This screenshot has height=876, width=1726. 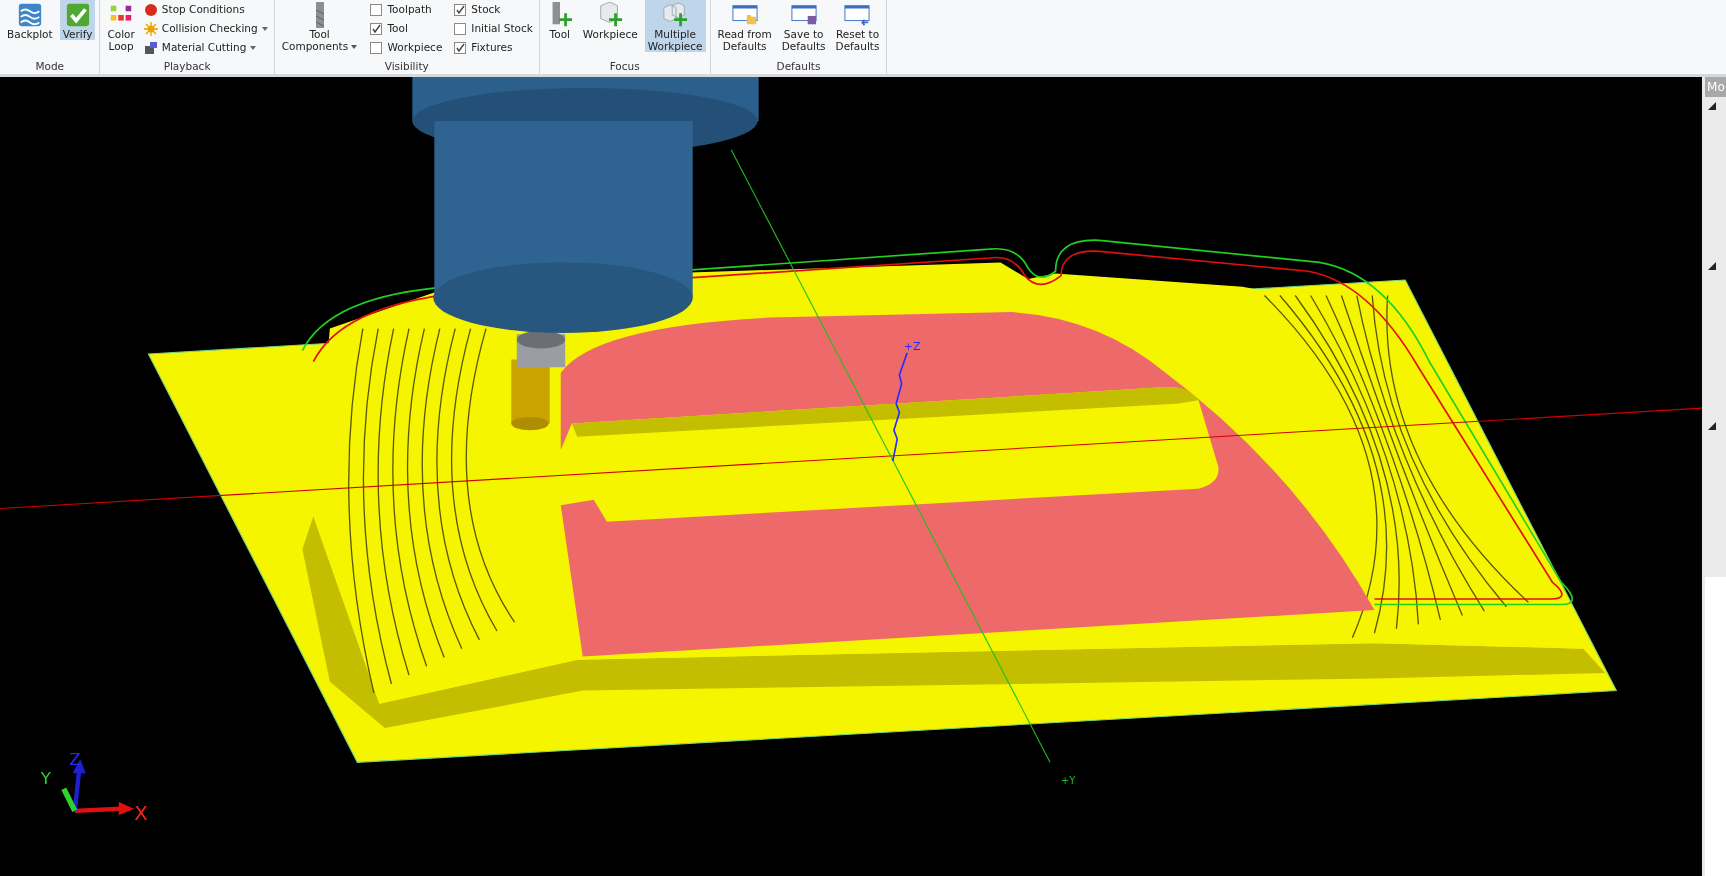 I want to click on checkbox: Workpiece, so click(x=406, y=47).